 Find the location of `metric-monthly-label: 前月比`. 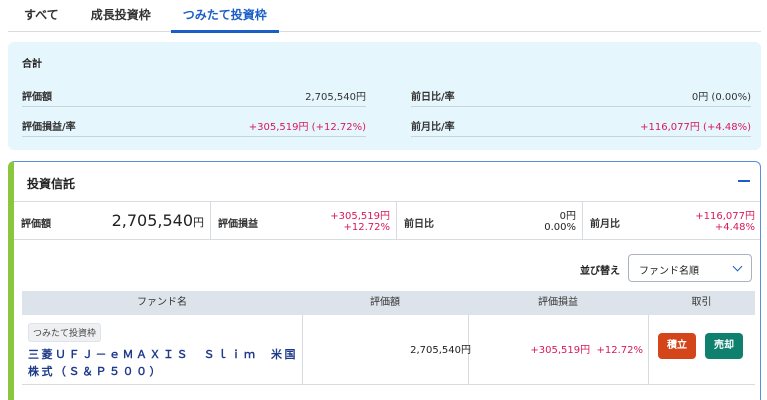

metric-monthly-label: 前月比 is located at coordinates (605, 224).